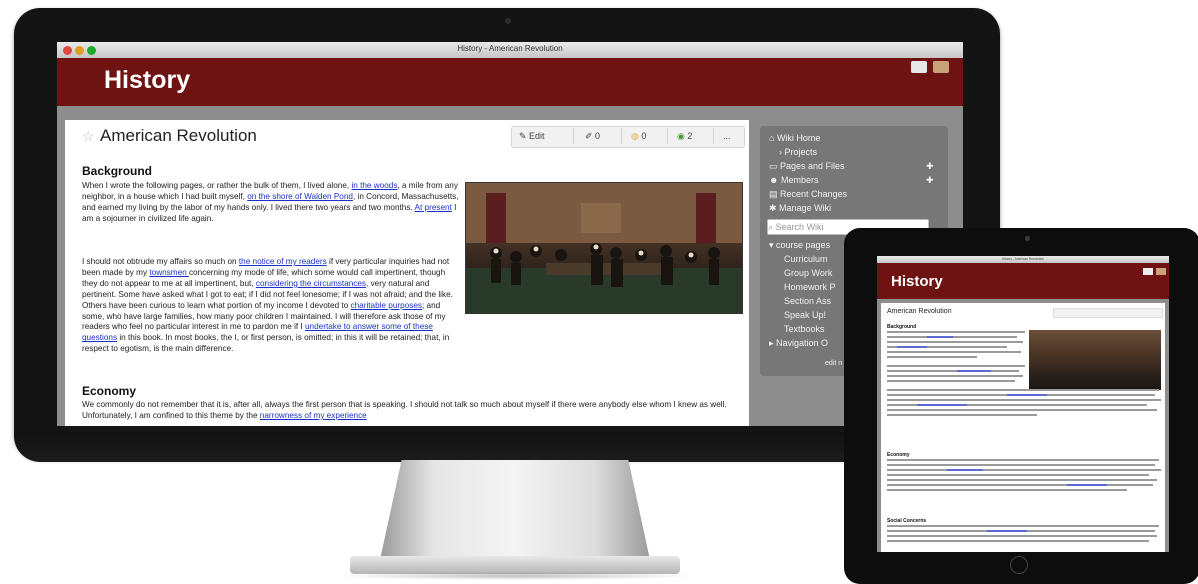 This screenshot has height=584, width=1198. I want to click on history-button: ✐ 0, so click(592, 136).